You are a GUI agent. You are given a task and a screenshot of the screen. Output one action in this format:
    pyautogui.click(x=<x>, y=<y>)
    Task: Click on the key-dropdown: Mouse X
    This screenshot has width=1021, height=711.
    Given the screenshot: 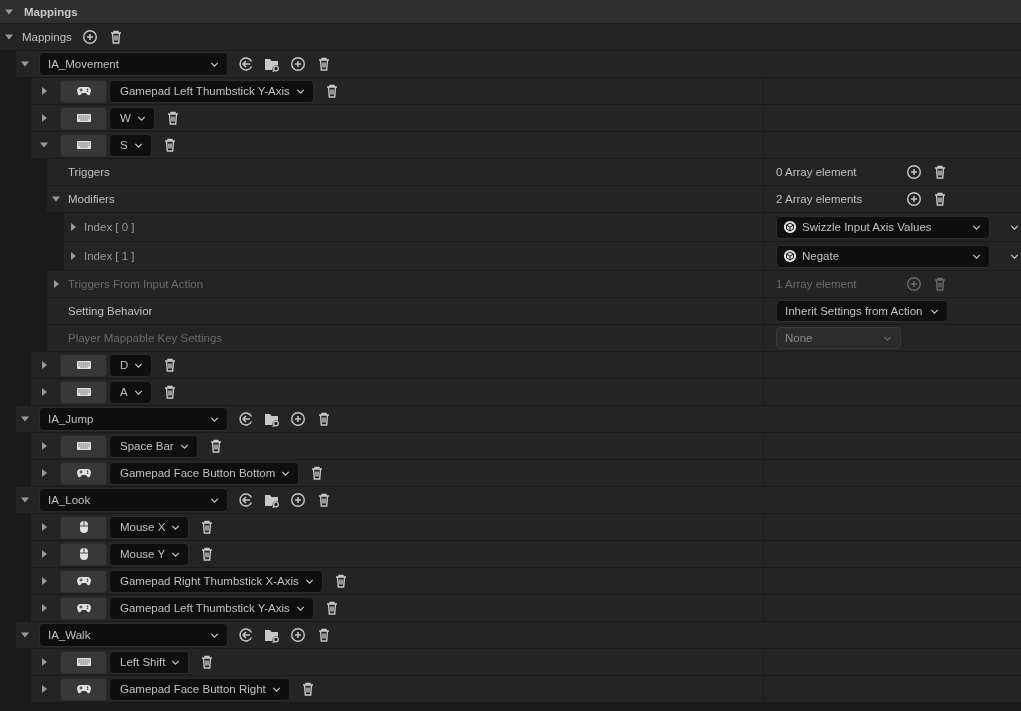 What is the action you would take?
    pyautogui.click(x=149, y=527)
    